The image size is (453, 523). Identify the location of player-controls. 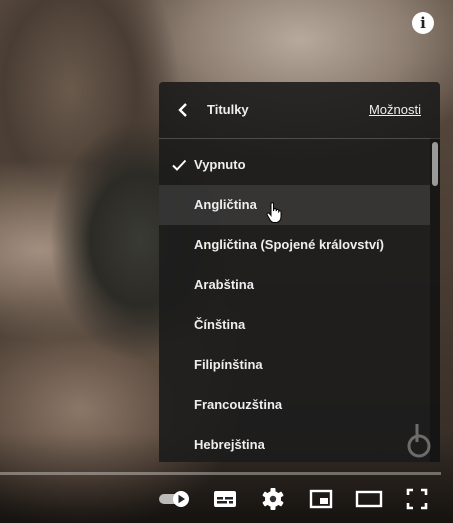
(226, 499).